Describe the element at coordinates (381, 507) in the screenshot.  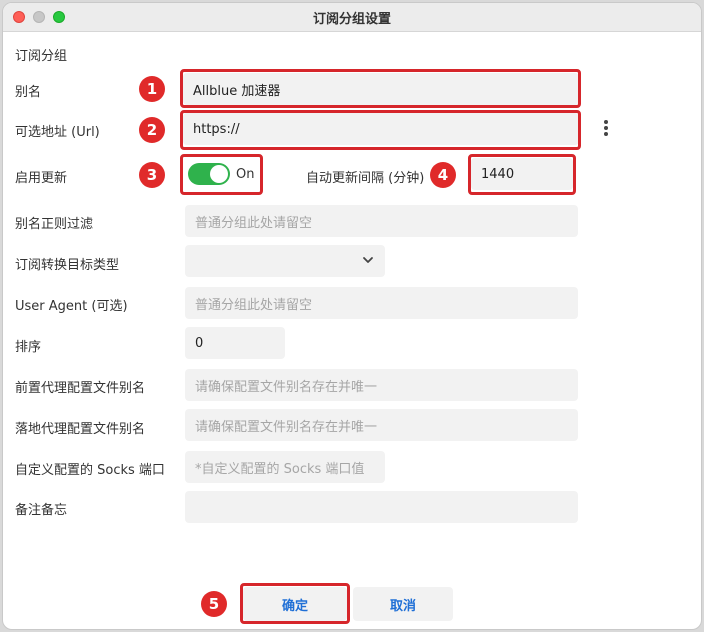
I see `memo-input` at that location.